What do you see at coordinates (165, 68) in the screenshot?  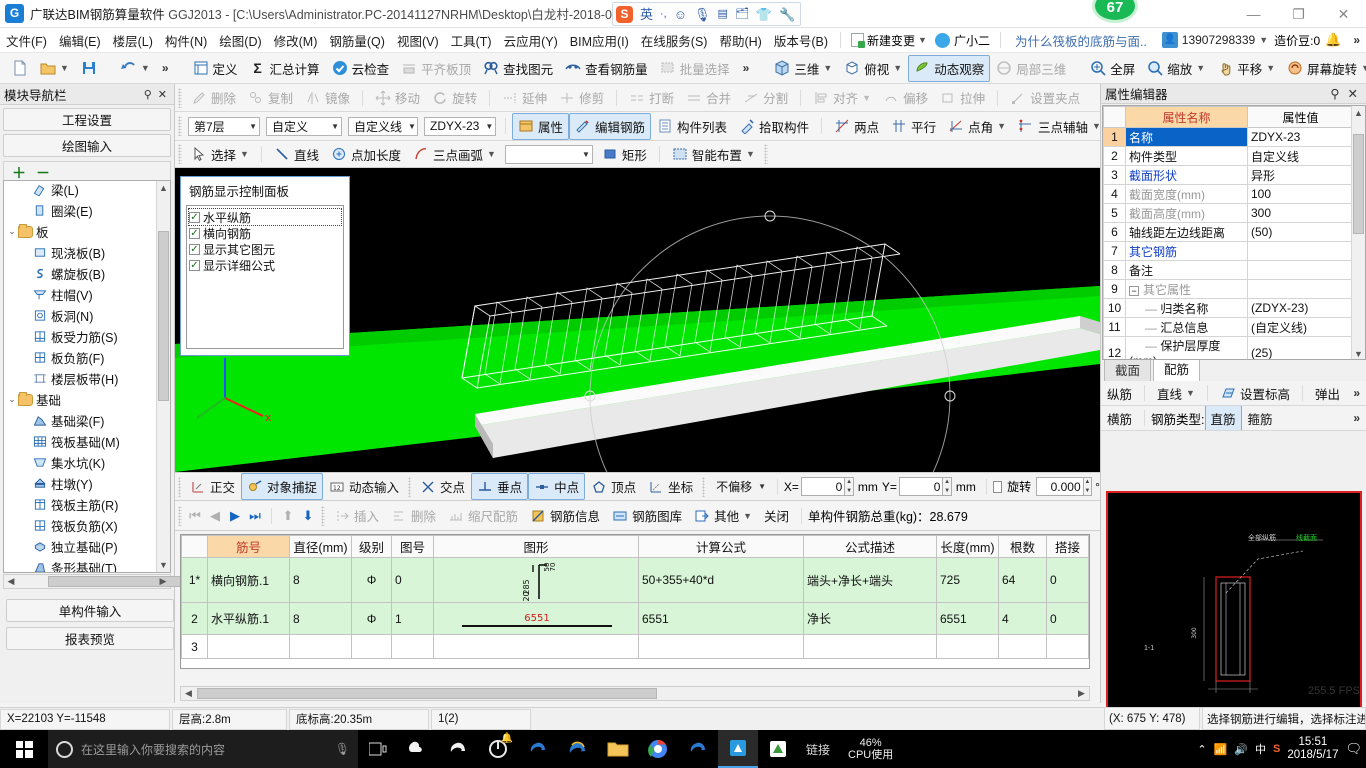 I see `quickbar-overflow-button: »` at bounding box center [165, 68].